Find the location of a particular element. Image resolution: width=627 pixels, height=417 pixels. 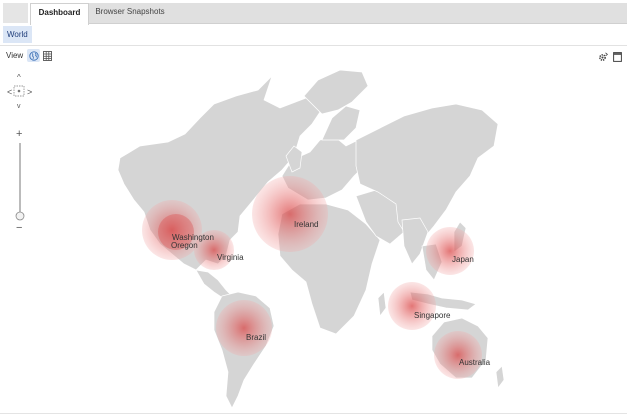

pan-center-dot is located at coordinates (19, 91).